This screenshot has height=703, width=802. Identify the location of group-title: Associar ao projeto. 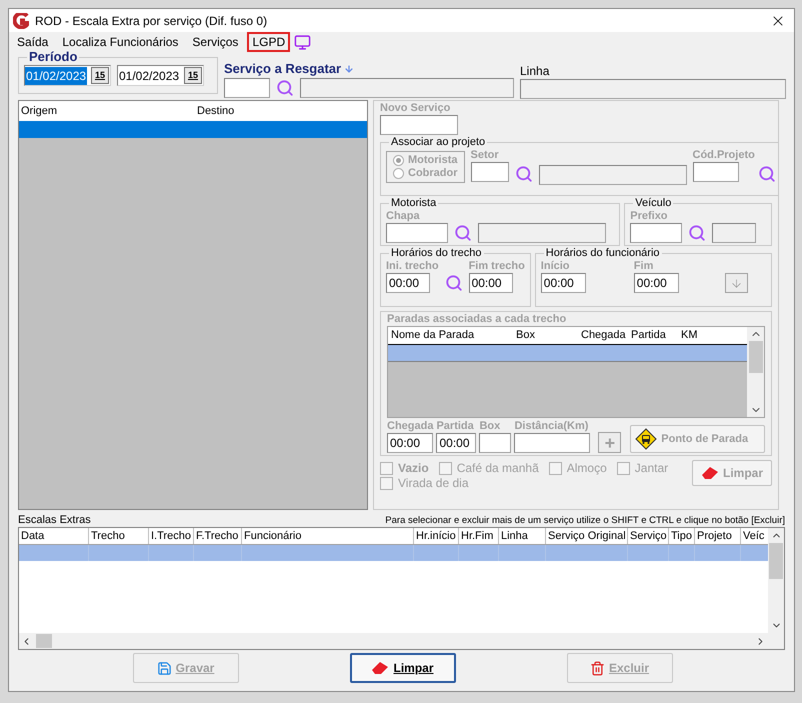
(438, 142).